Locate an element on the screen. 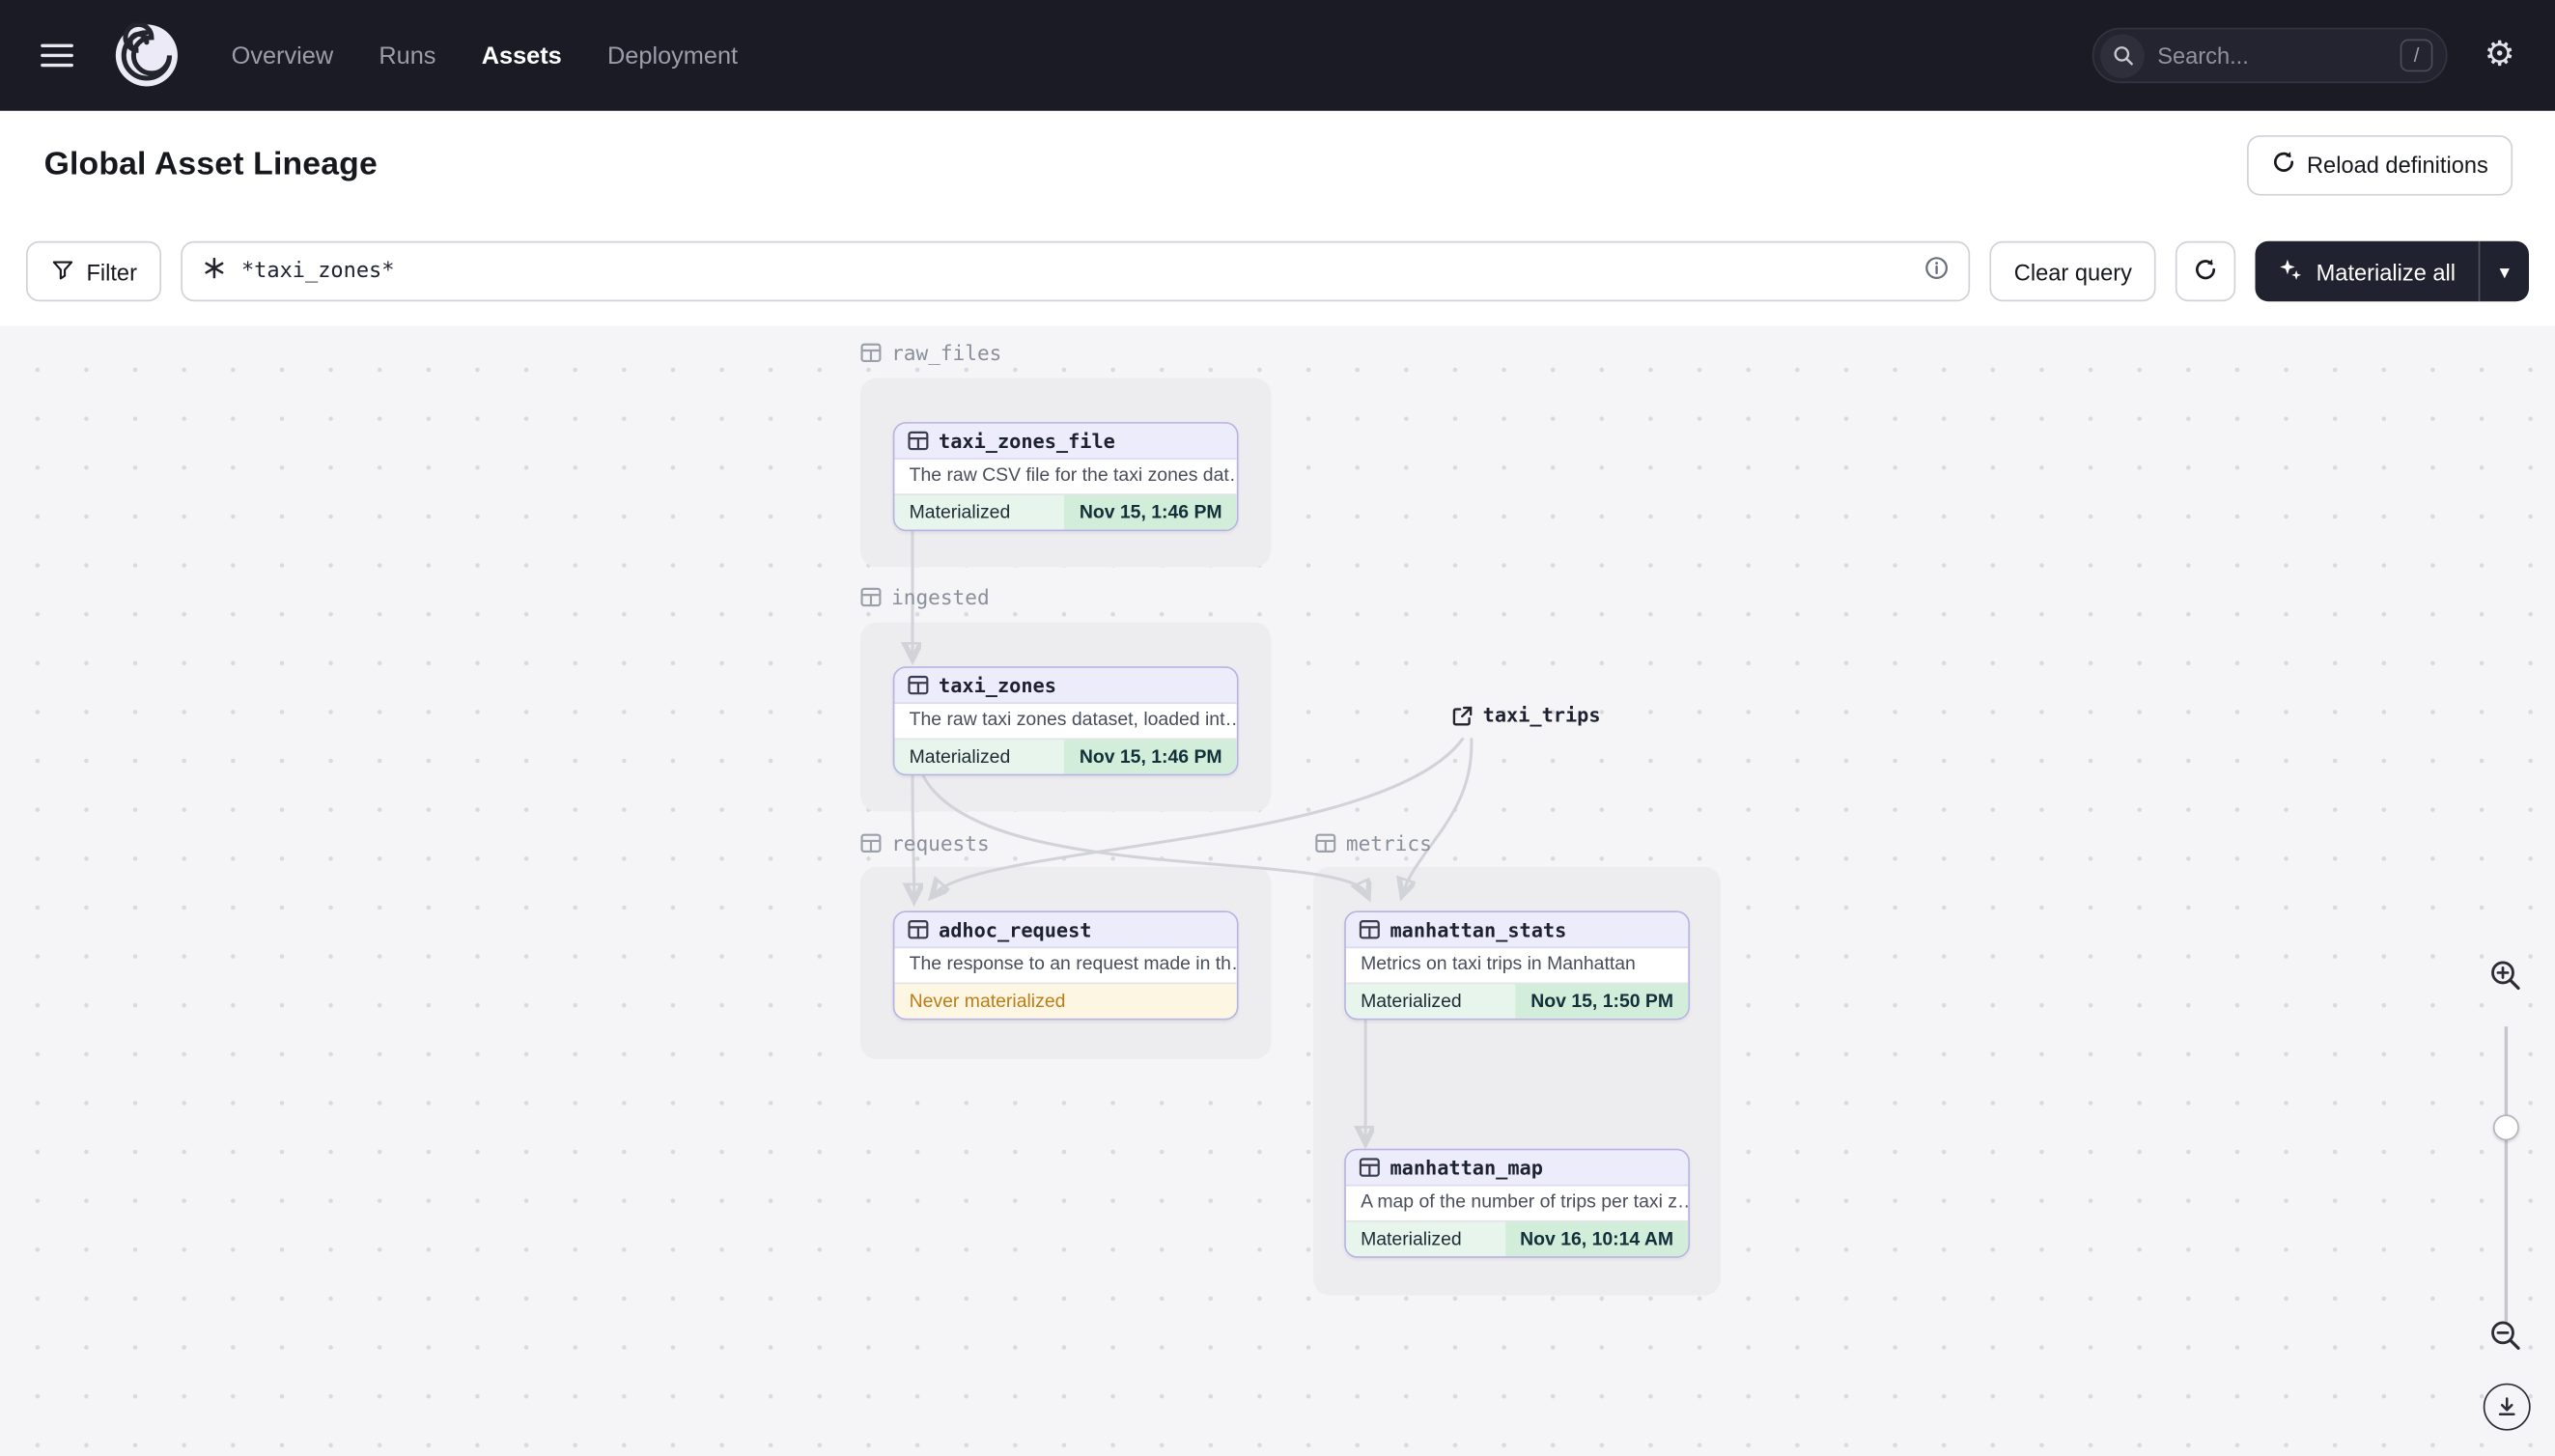 Image resolution: width=2555 pixels, height=1456 pixels. asset-graph-icon is located at coordinates (214, 272).